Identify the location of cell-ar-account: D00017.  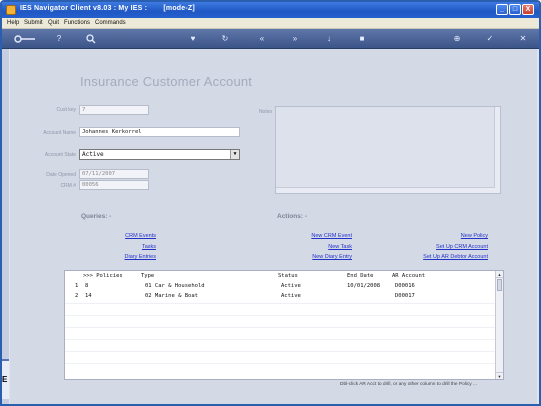
(405, 296).